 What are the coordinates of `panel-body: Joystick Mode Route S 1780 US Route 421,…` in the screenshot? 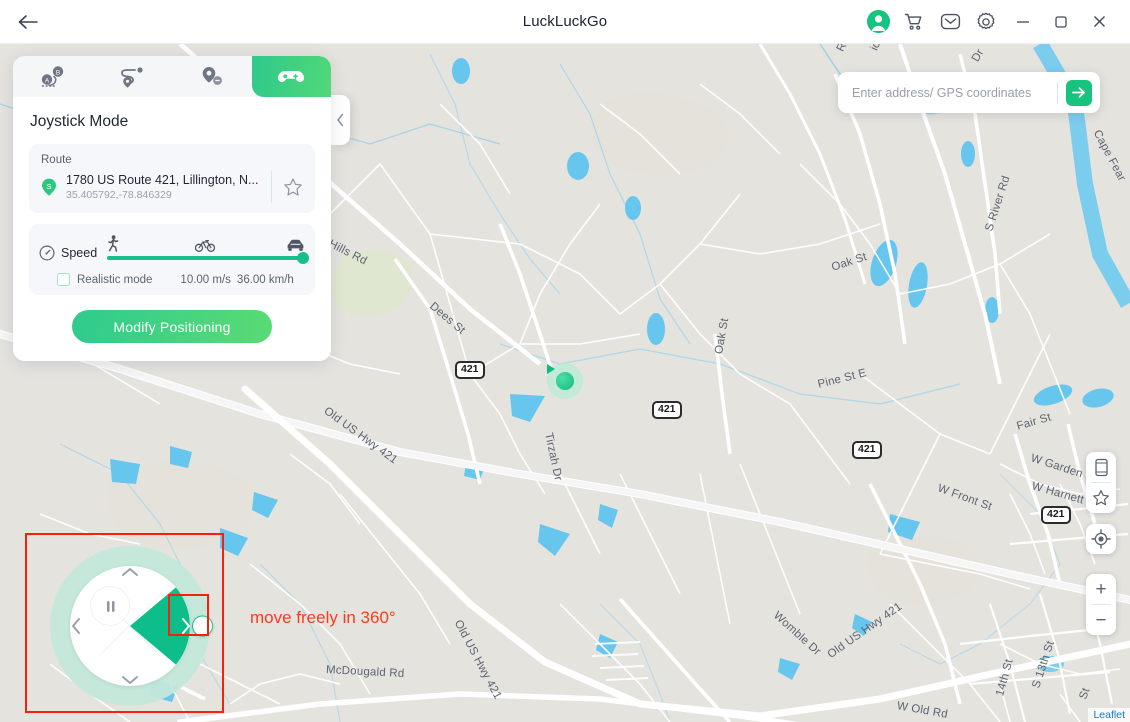 It's located at (172, 229).